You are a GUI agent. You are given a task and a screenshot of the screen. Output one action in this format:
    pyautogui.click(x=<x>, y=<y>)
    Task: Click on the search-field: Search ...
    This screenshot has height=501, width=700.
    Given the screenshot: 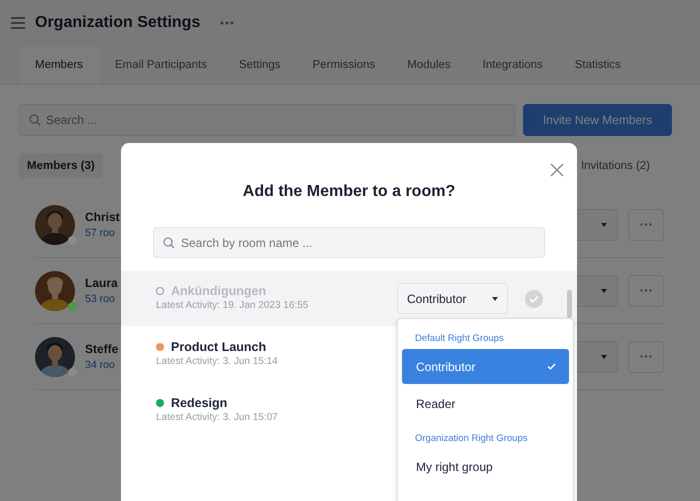 What is the action you would take?
    pyautogui.click(x=267, y=120)
    